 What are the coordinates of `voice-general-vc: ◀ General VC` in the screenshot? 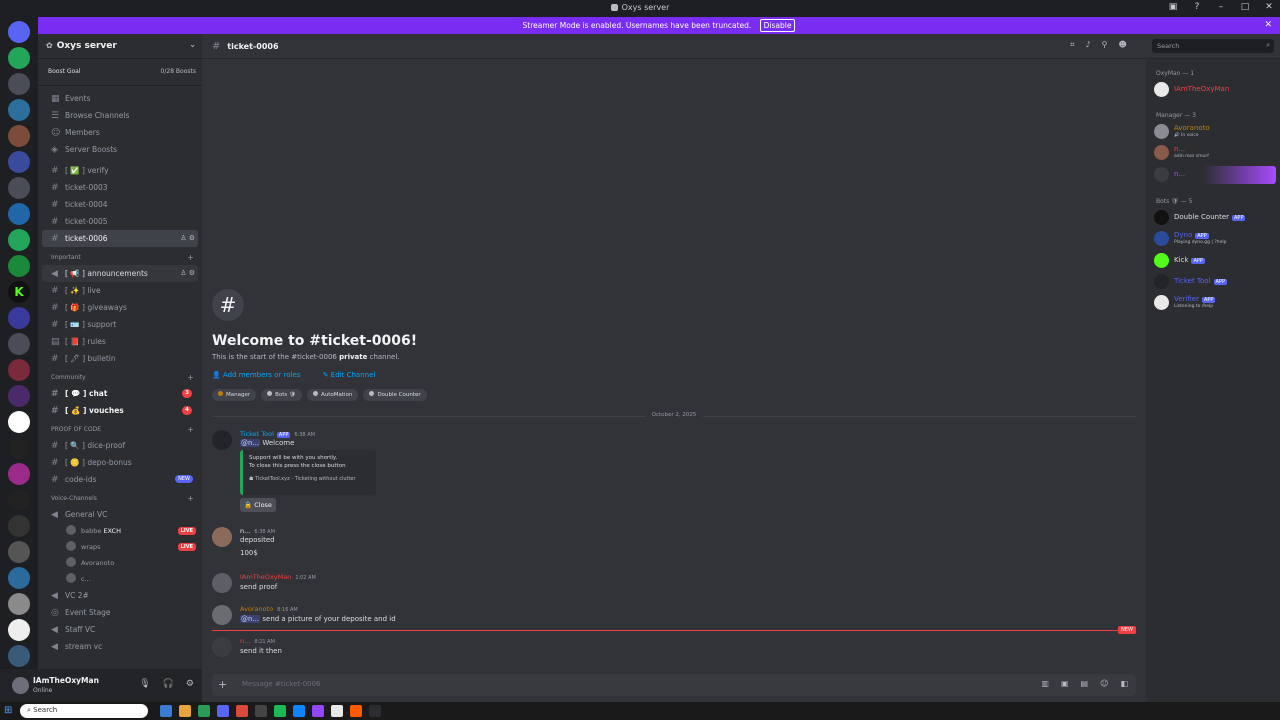 It's located at (120, 514).